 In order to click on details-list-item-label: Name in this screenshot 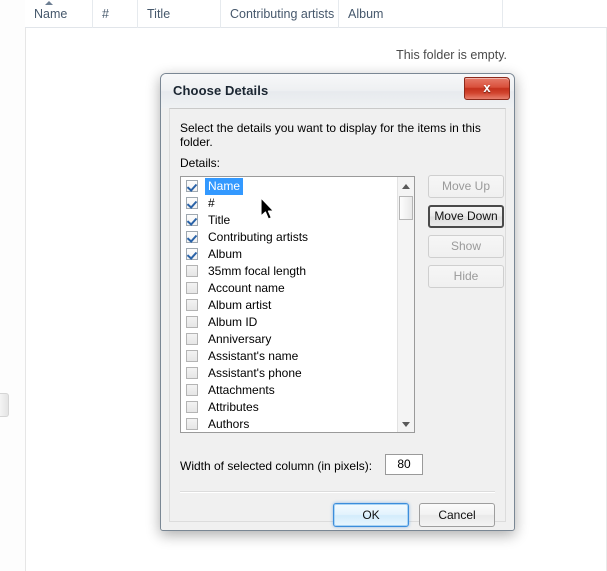, I will do `click(224, 186)`.